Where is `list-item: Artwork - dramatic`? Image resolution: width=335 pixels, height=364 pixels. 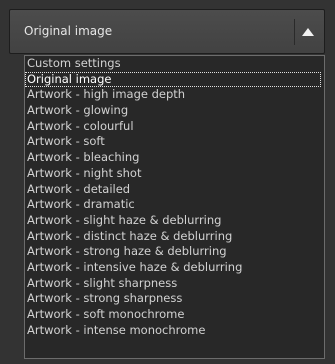
list-item: Artwork - dramatic is located at coordinates (174, 205).